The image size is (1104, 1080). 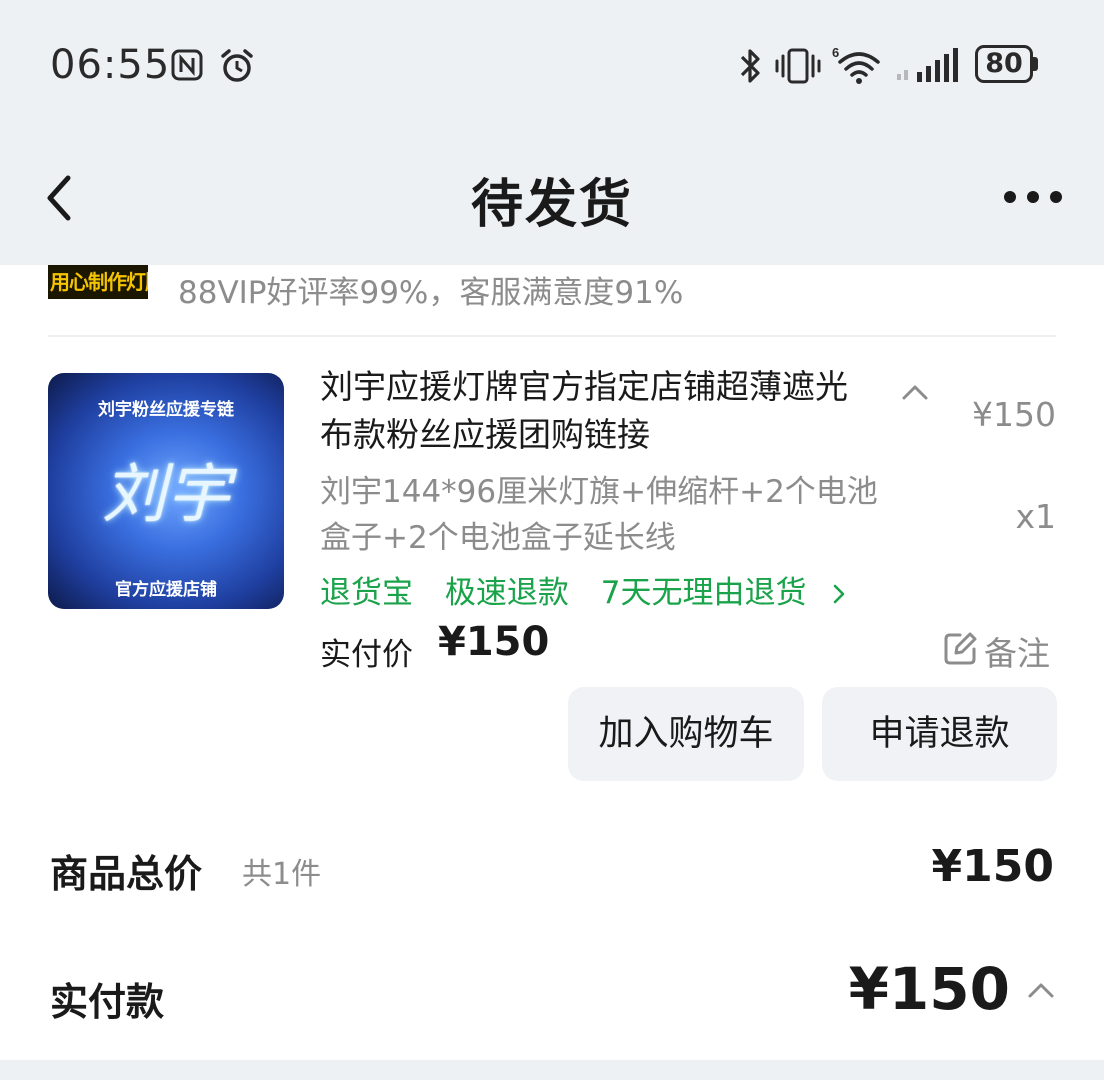 I want to click on shop-logo: 用心制作灯牌, so click(x=98, y=282).